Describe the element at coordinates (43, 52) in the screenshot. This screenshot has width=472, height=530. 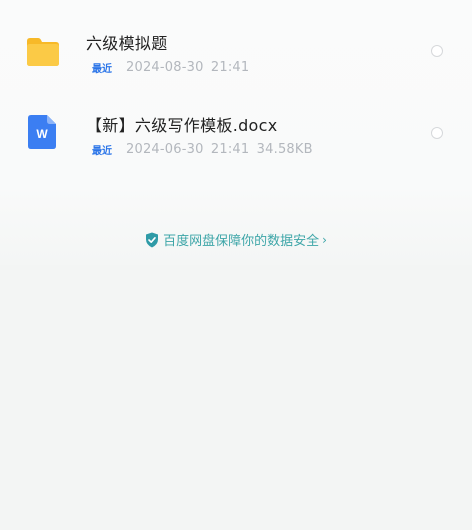
I see `folder-icon` at that location.